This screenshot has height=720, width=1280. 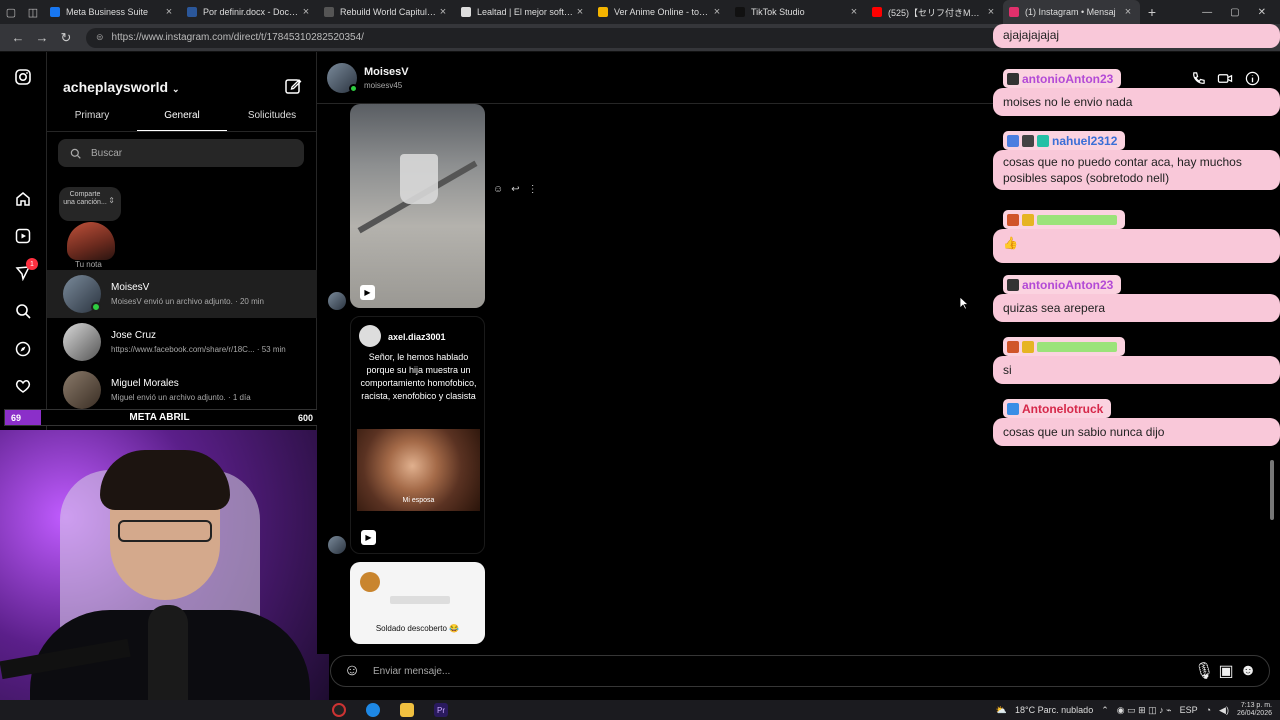 I want to click on tab-title: Por definir.docx - Documen, so click(x=251, y=12).